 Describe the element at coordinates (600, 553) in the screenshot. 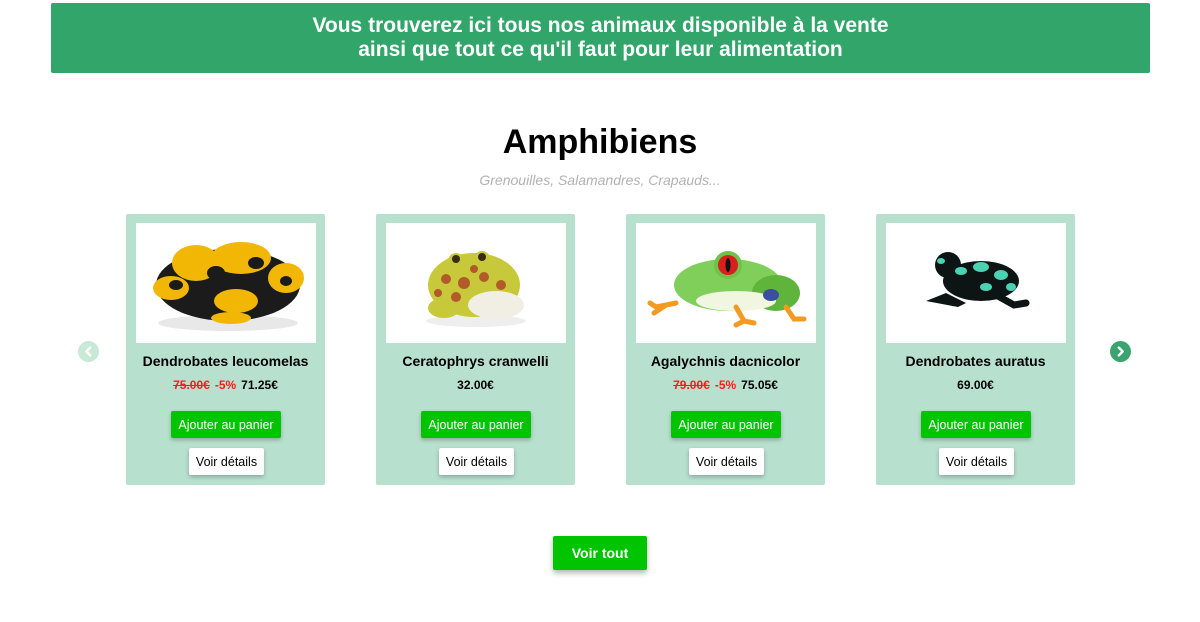

I see `view-all-button: Voir tout` at that location.